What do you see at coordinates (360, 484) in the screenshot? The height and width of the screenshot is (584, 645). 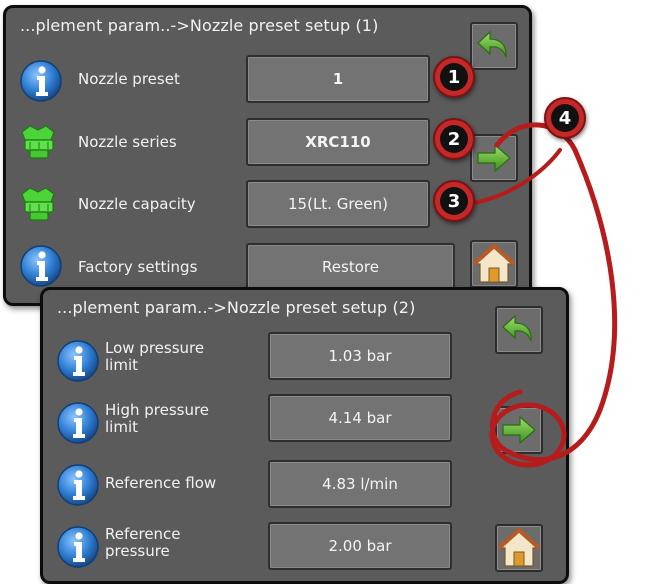 I see `reference-flow-field: 4.83 l/min` at bounding box center [360, 484].